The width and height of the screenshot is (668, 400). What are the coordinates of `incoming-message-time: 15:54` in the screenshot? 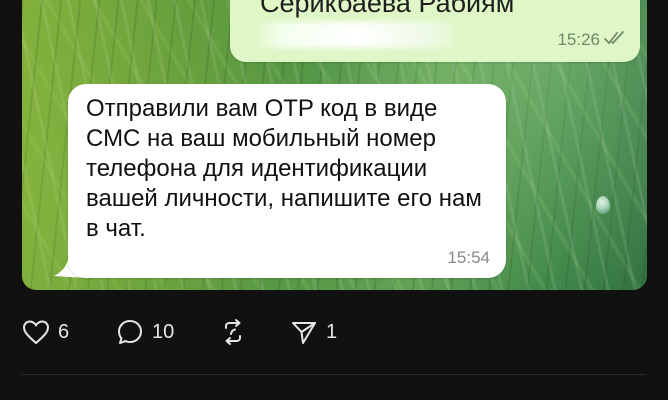 It's located at (468, 257).